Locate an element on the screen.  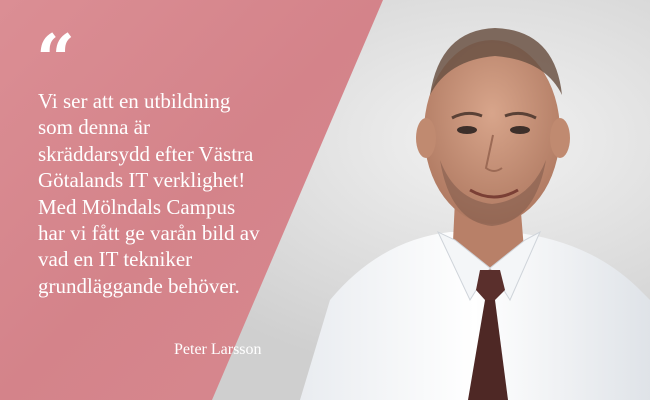
quote-line: som denna är is located at coordinates (94, 127).